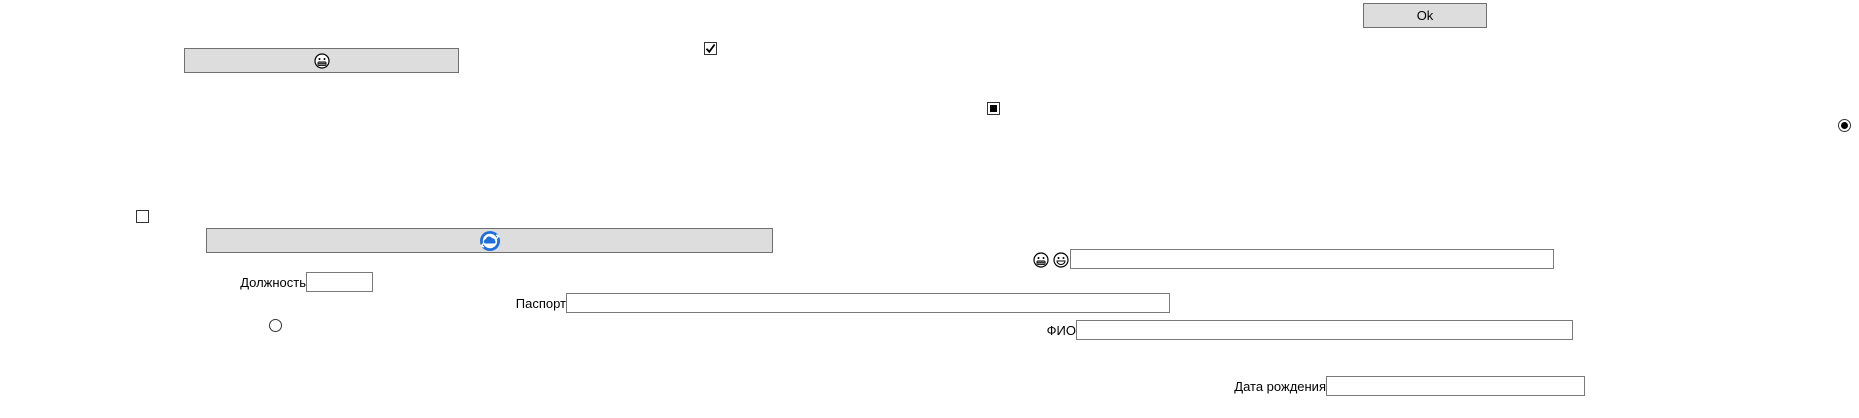 This screenshot has width=1859, height=418. I want to click on passport-label: Паспорт, so click(540, 303).